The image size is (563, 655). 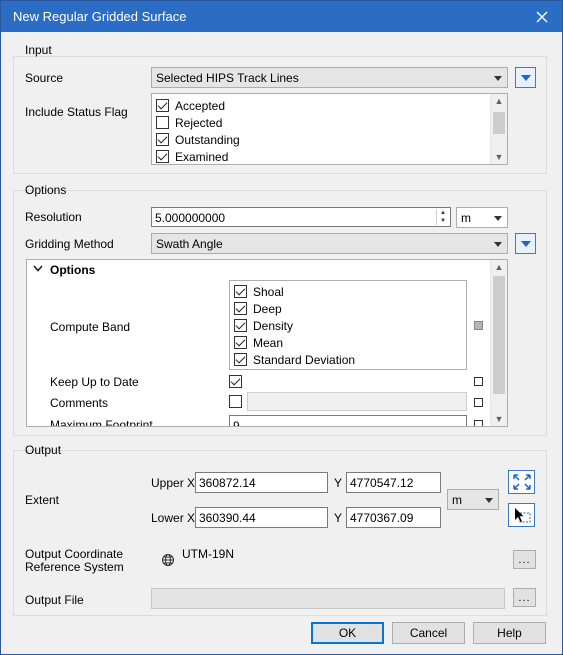 I want to click on checkbox-density, so click(x=240, y=325).